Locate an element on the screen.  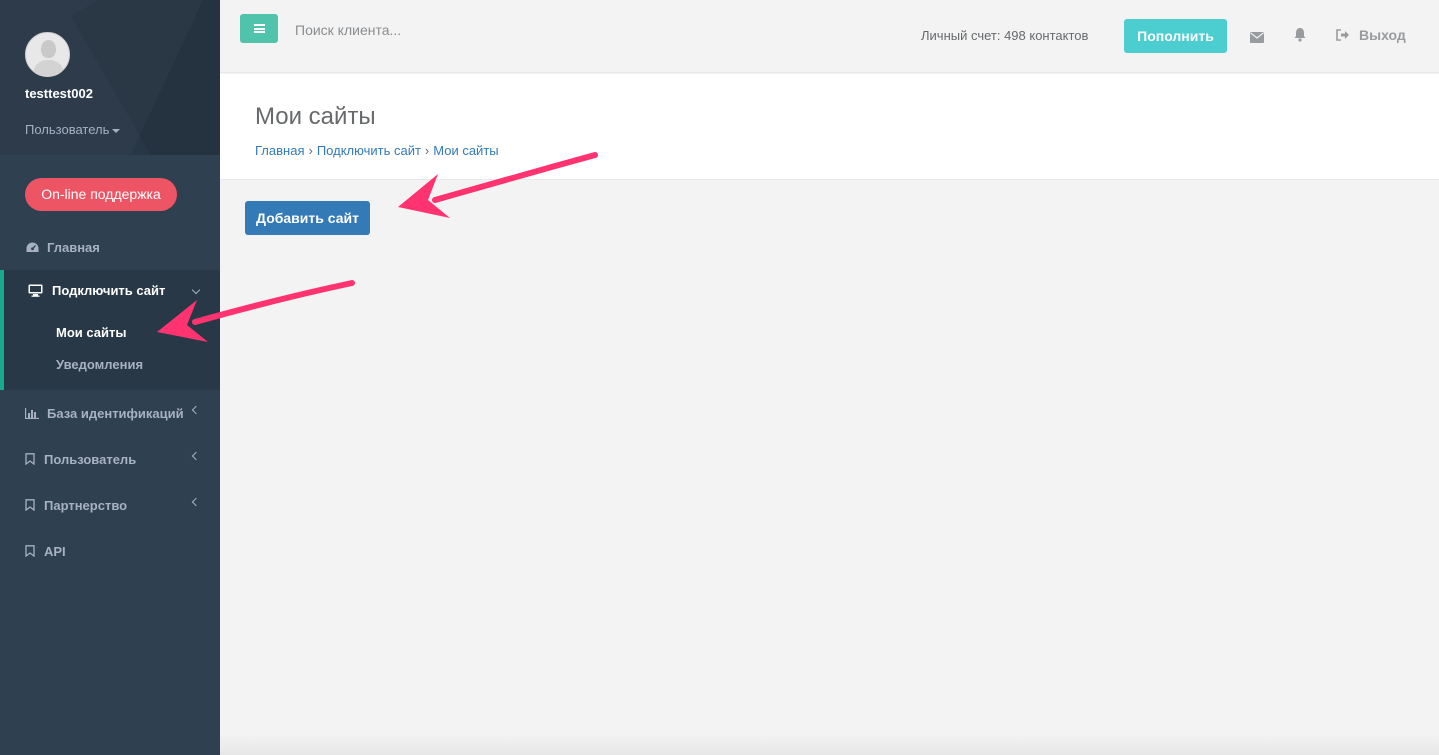
menu-toggle-button is located at coordinates (259, 28).